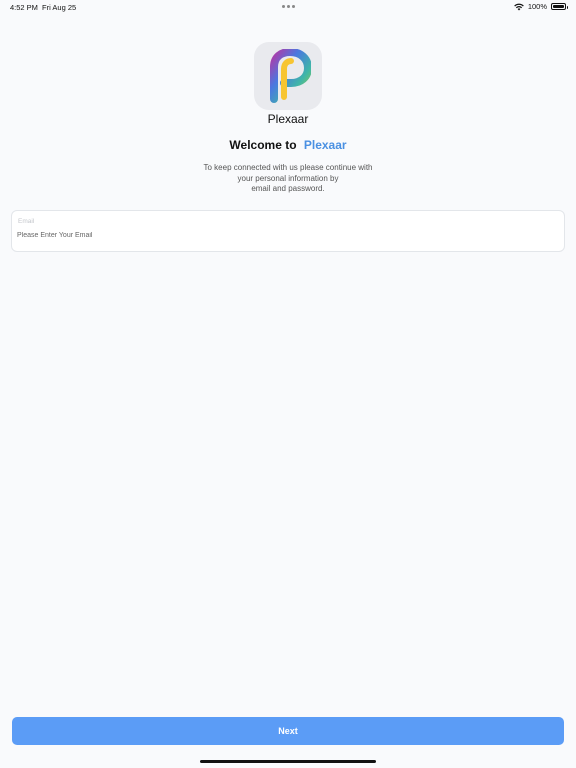 The height and width of the screenshot is (768, 576). I want to click on multitasking-dots-icon, so click(288, 5).